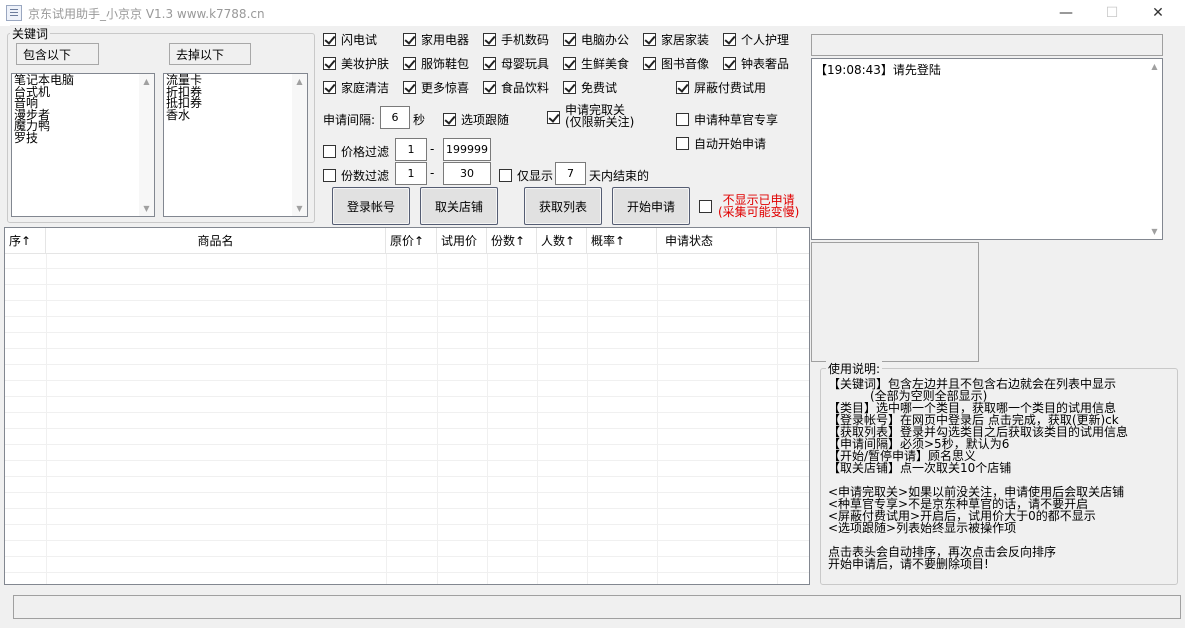  I want to click on price-min-input: 1, so click(411, 149).